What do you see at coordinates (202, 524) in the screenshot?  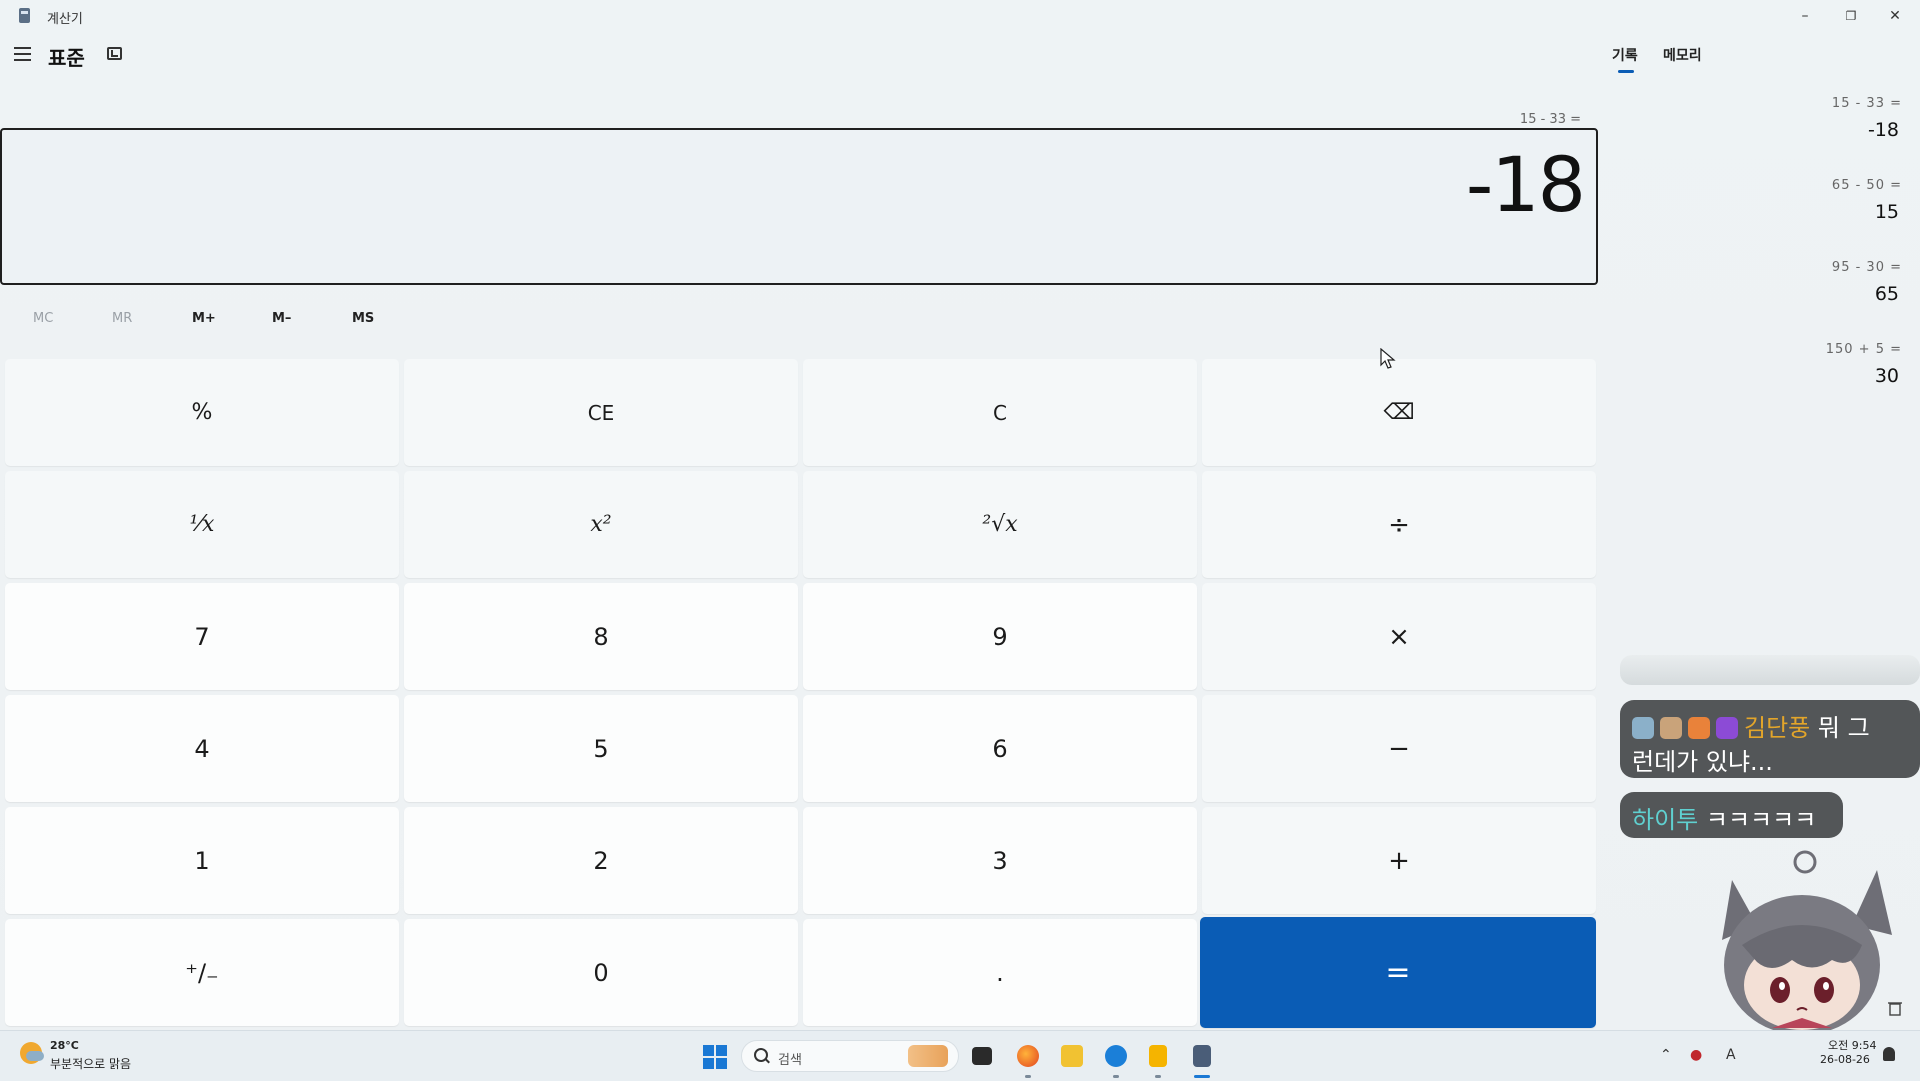 I see `reciprocal-button: ¹⁄x` at bounding box center [202, 524].